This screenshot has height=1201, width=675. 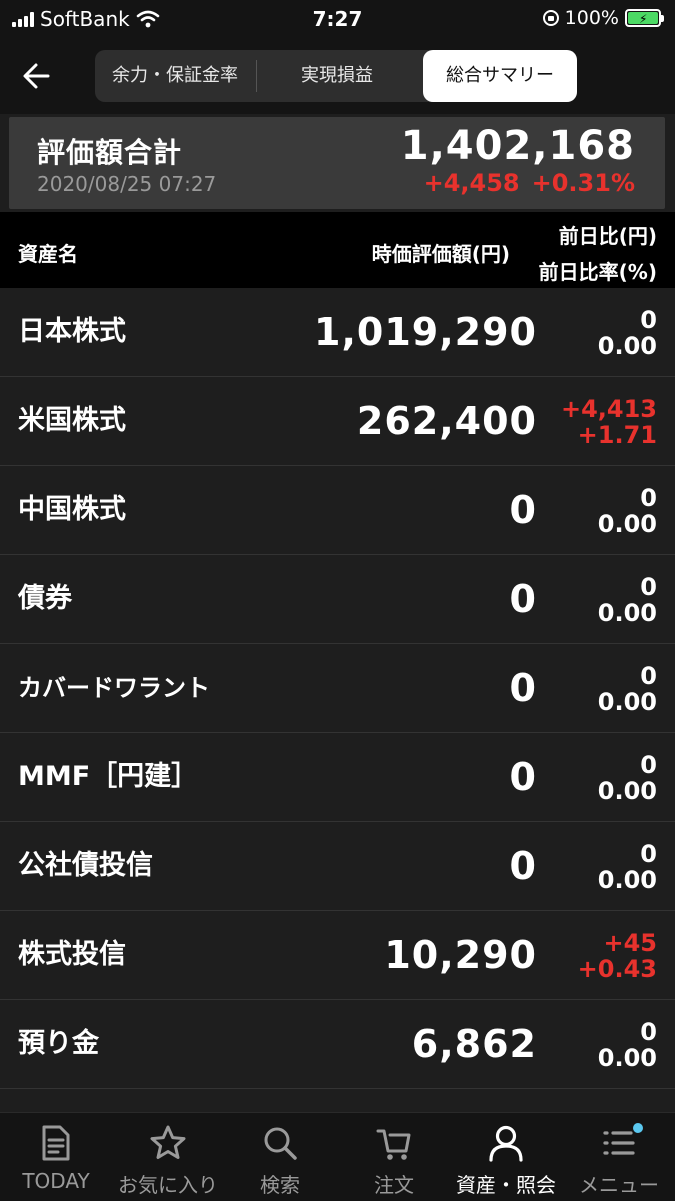 I want to click on tab-favorites-label: お気に入り, so click(x=168, y=1185).